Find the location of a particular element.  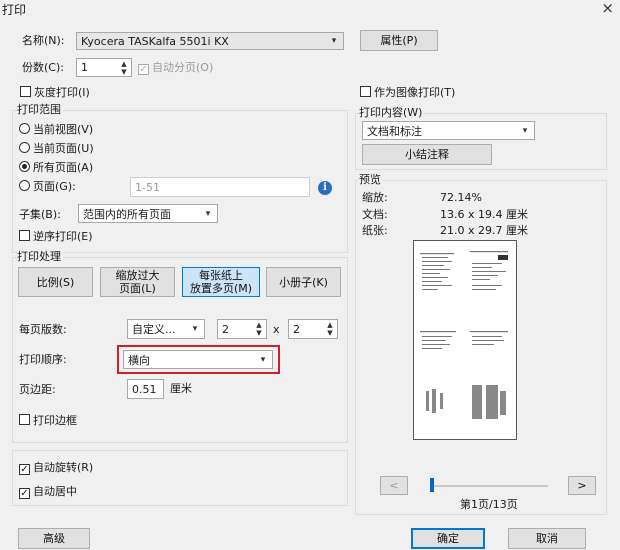

copies-stepper: 1 ▲ ▼ is located at coordinates (104, 67).